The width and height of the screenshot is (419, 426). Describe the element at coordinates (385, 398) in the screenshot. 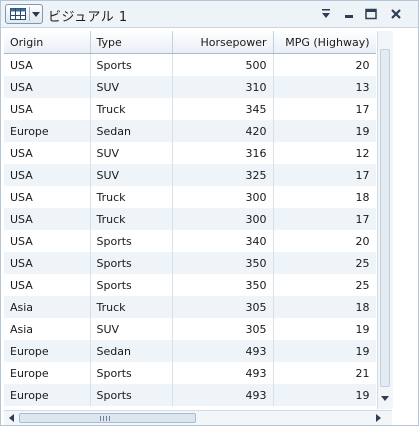

I see `scroll-down-arrow-icon` at that location.